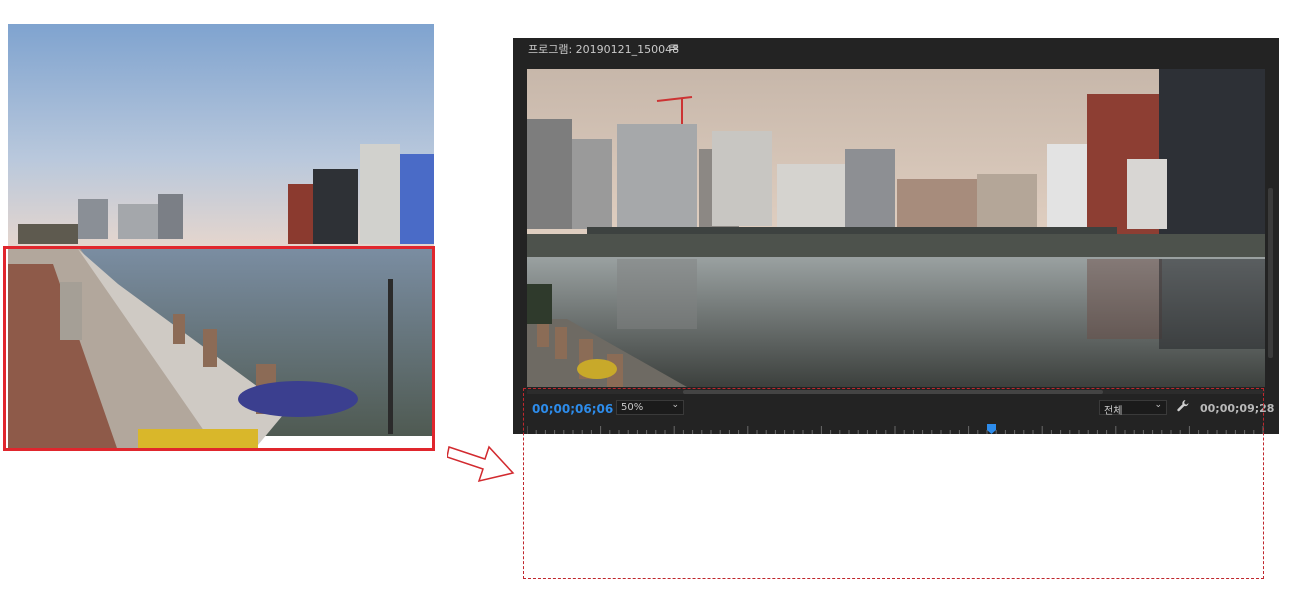 The width and height of the screenshot is (1297, 609). Describe the element at coordinates (896, 49) in the screenshot. I see `panel-header: 프로그램: 20190121_150048 ≡` at that location.